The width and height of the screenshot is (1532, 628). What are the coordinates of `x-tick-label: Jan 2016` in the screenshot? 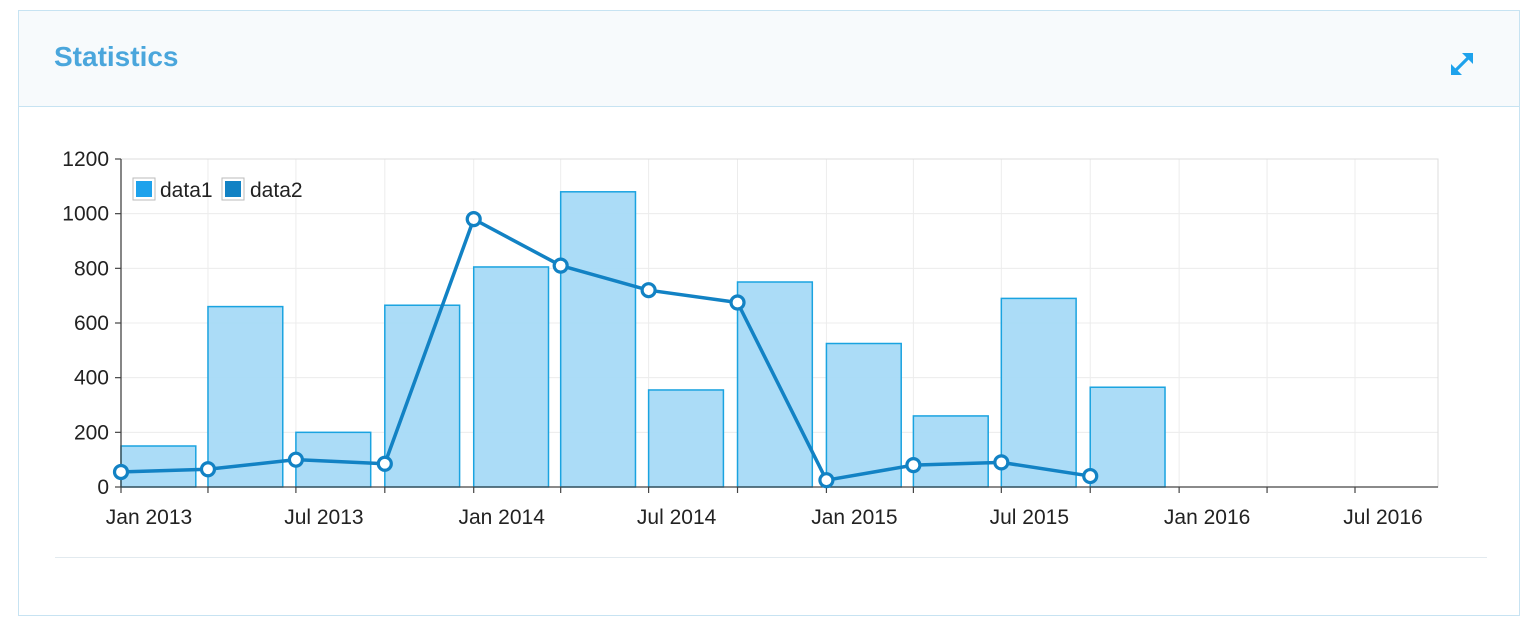 It's located at (1207, 517).